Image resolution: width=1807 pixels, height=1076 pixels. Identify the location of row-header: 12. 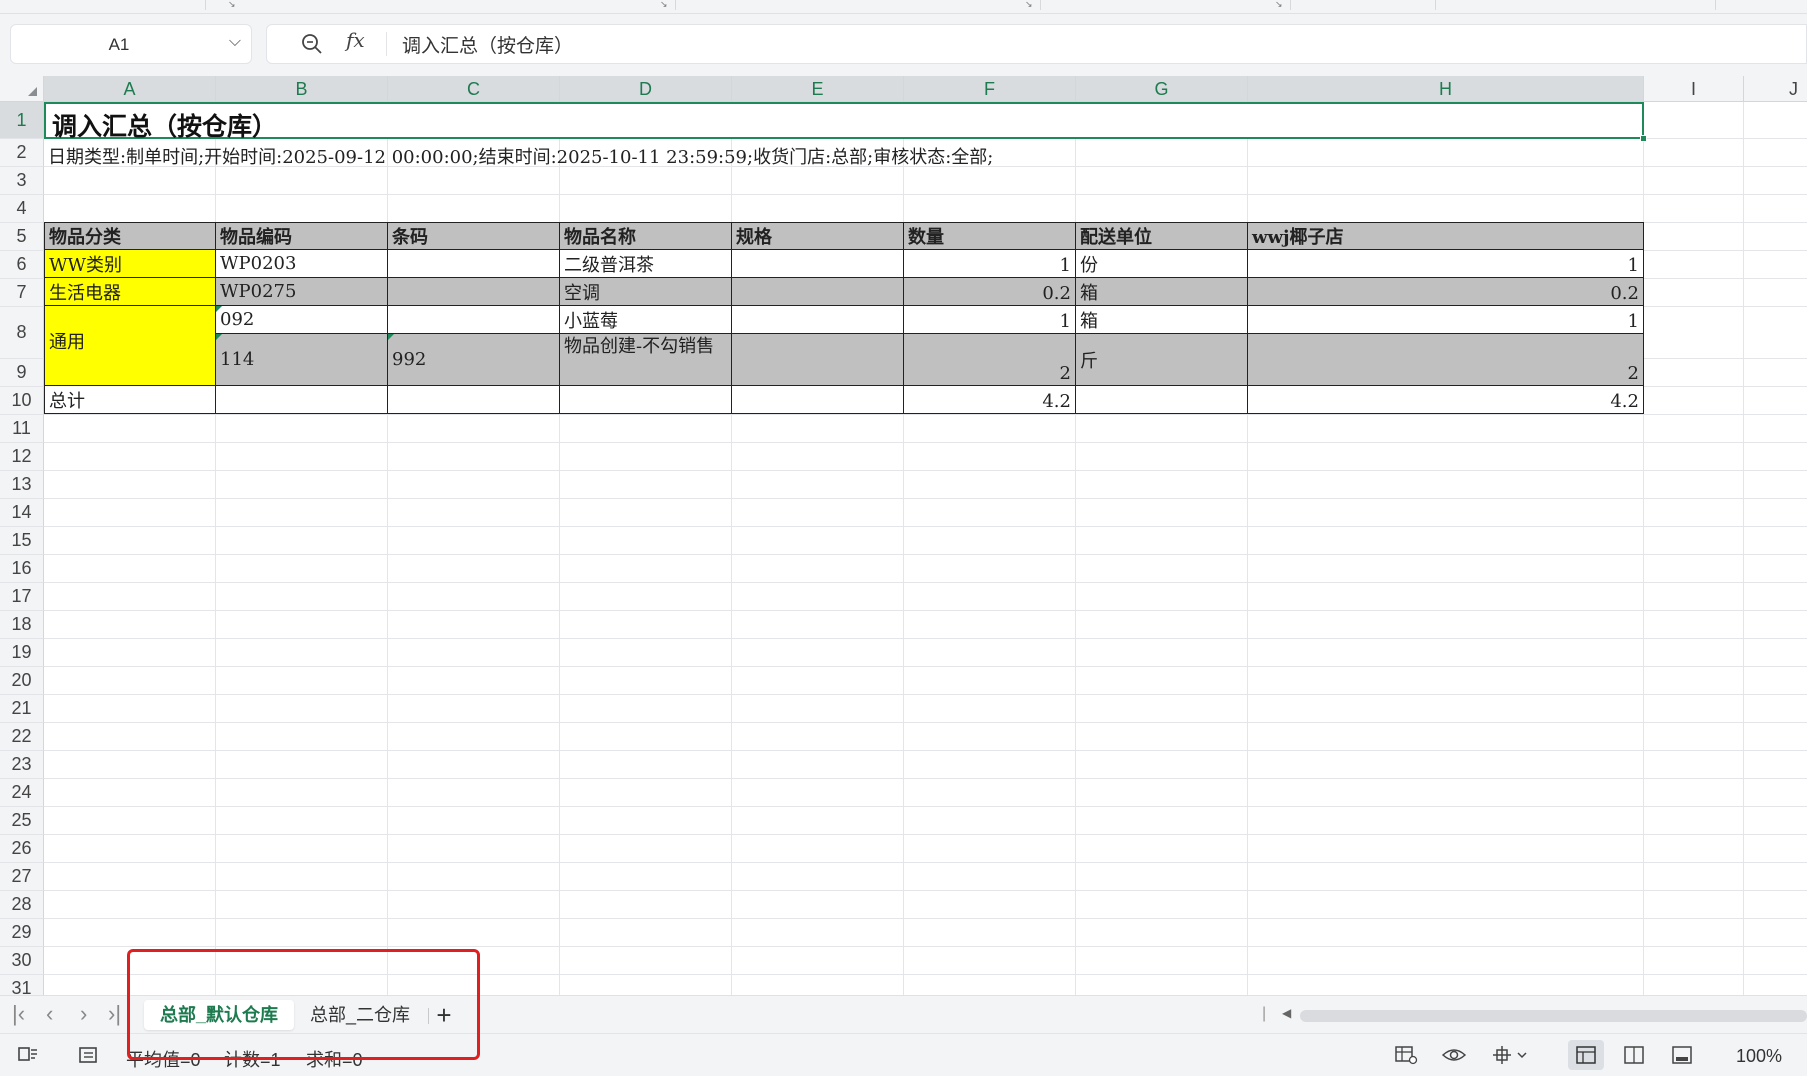
(22, 457).